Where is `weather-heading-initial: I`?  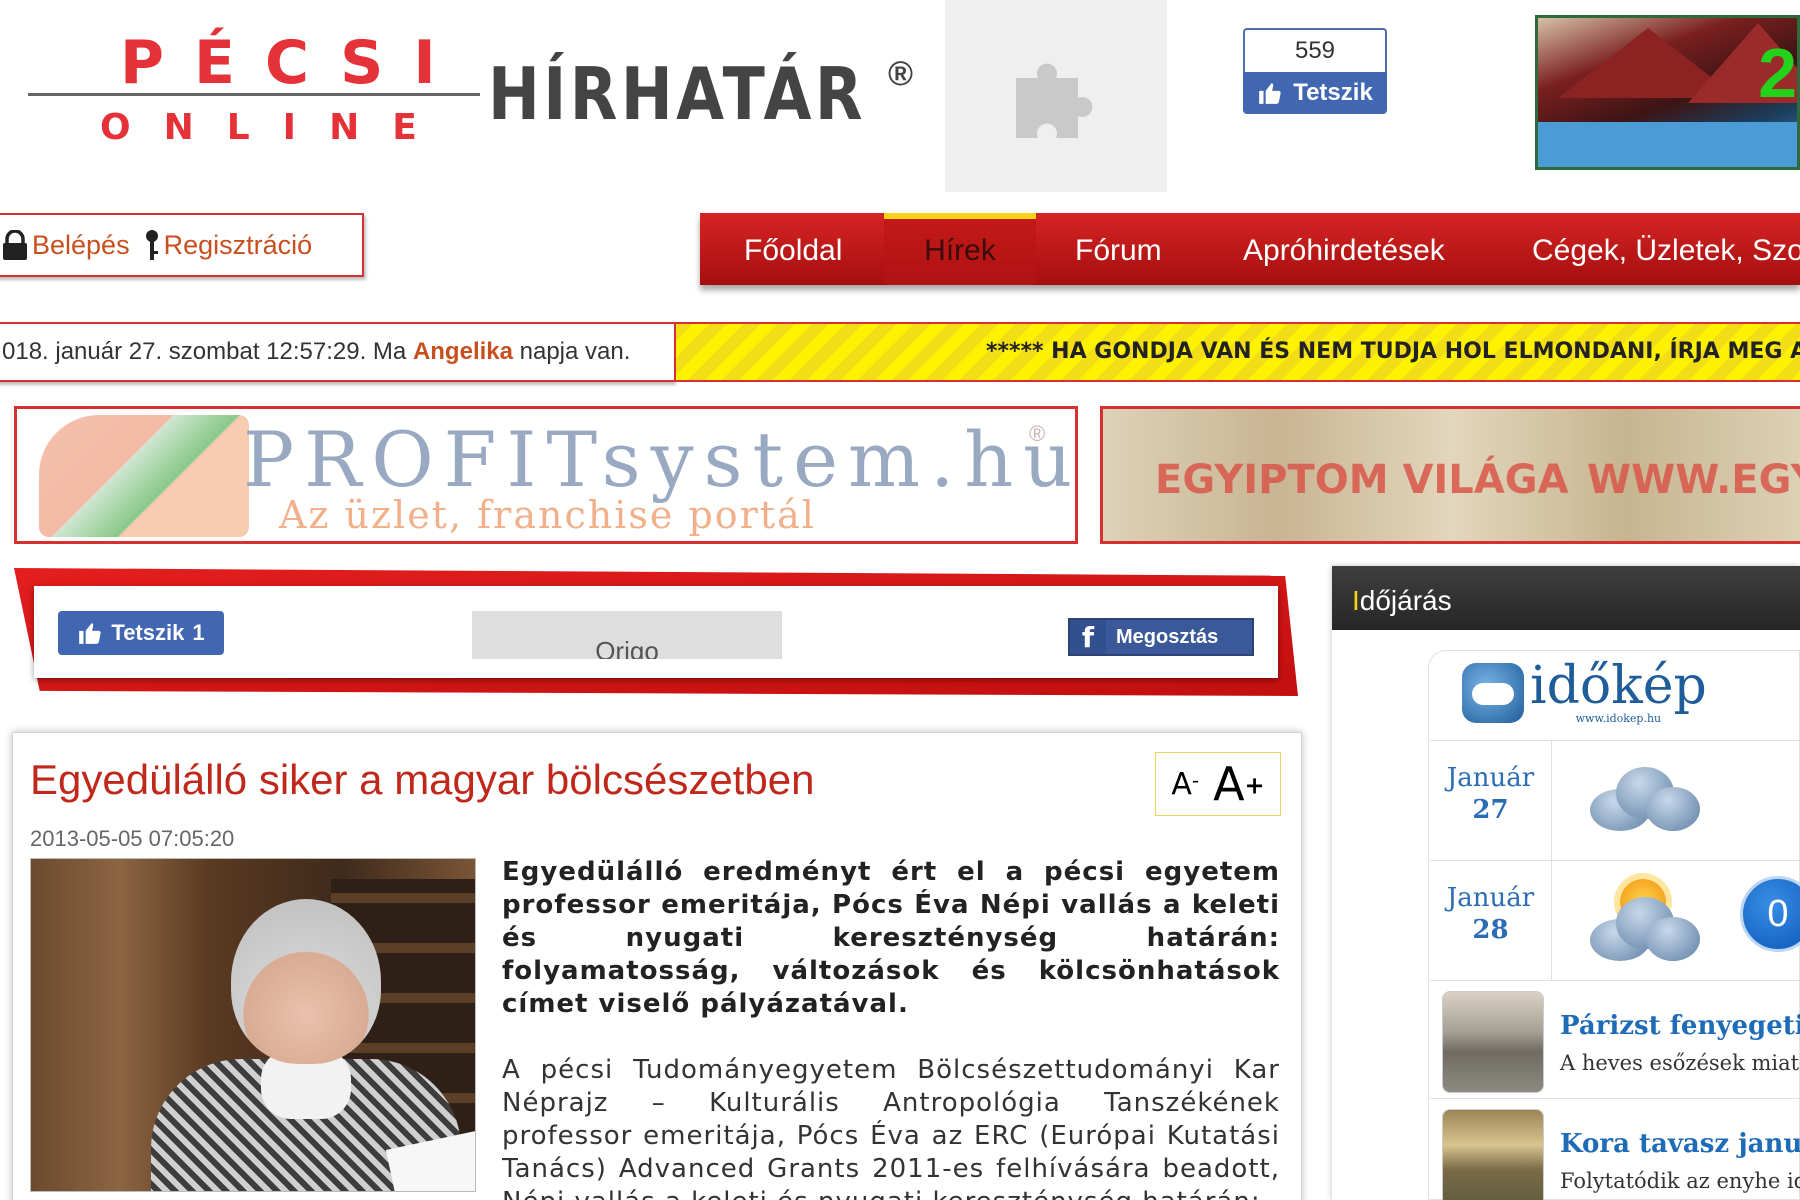 weather-heading-initial: I is located at coordinates (1356, 600).